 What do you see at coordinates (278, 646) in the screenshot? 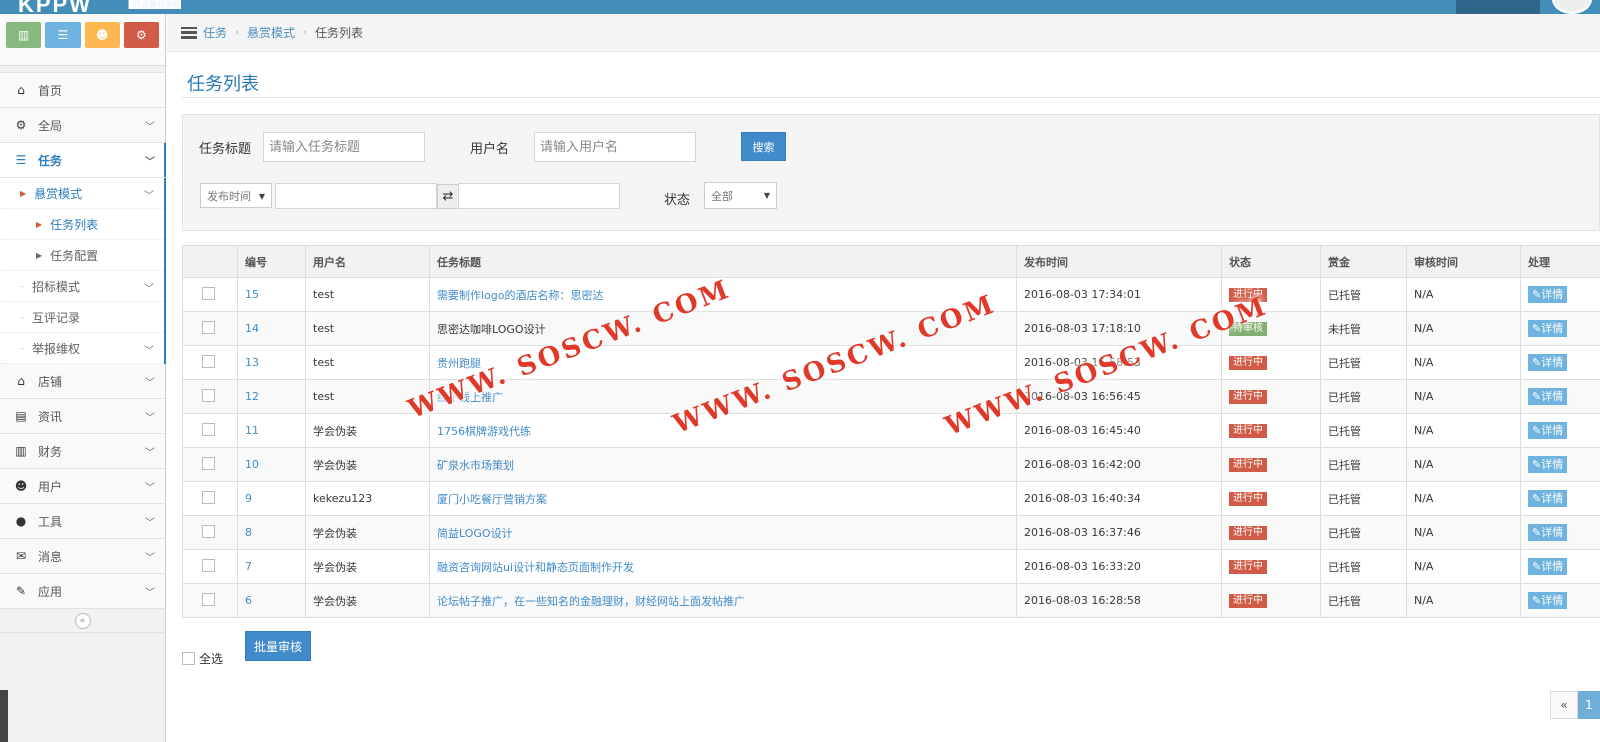
I see `batch-audit-button: 批量审核` at bounding box center [278, 646].